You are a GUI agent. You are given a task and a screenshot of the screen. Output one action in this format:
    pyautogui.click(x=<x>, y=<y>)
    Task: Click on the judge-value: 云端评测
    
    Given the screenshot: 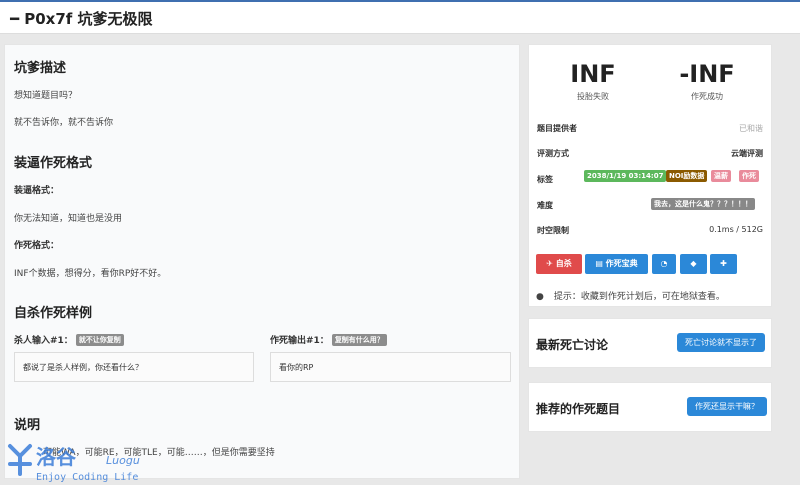 What is the action you would take?
    pyautogui.click(x=747, y=153)
    